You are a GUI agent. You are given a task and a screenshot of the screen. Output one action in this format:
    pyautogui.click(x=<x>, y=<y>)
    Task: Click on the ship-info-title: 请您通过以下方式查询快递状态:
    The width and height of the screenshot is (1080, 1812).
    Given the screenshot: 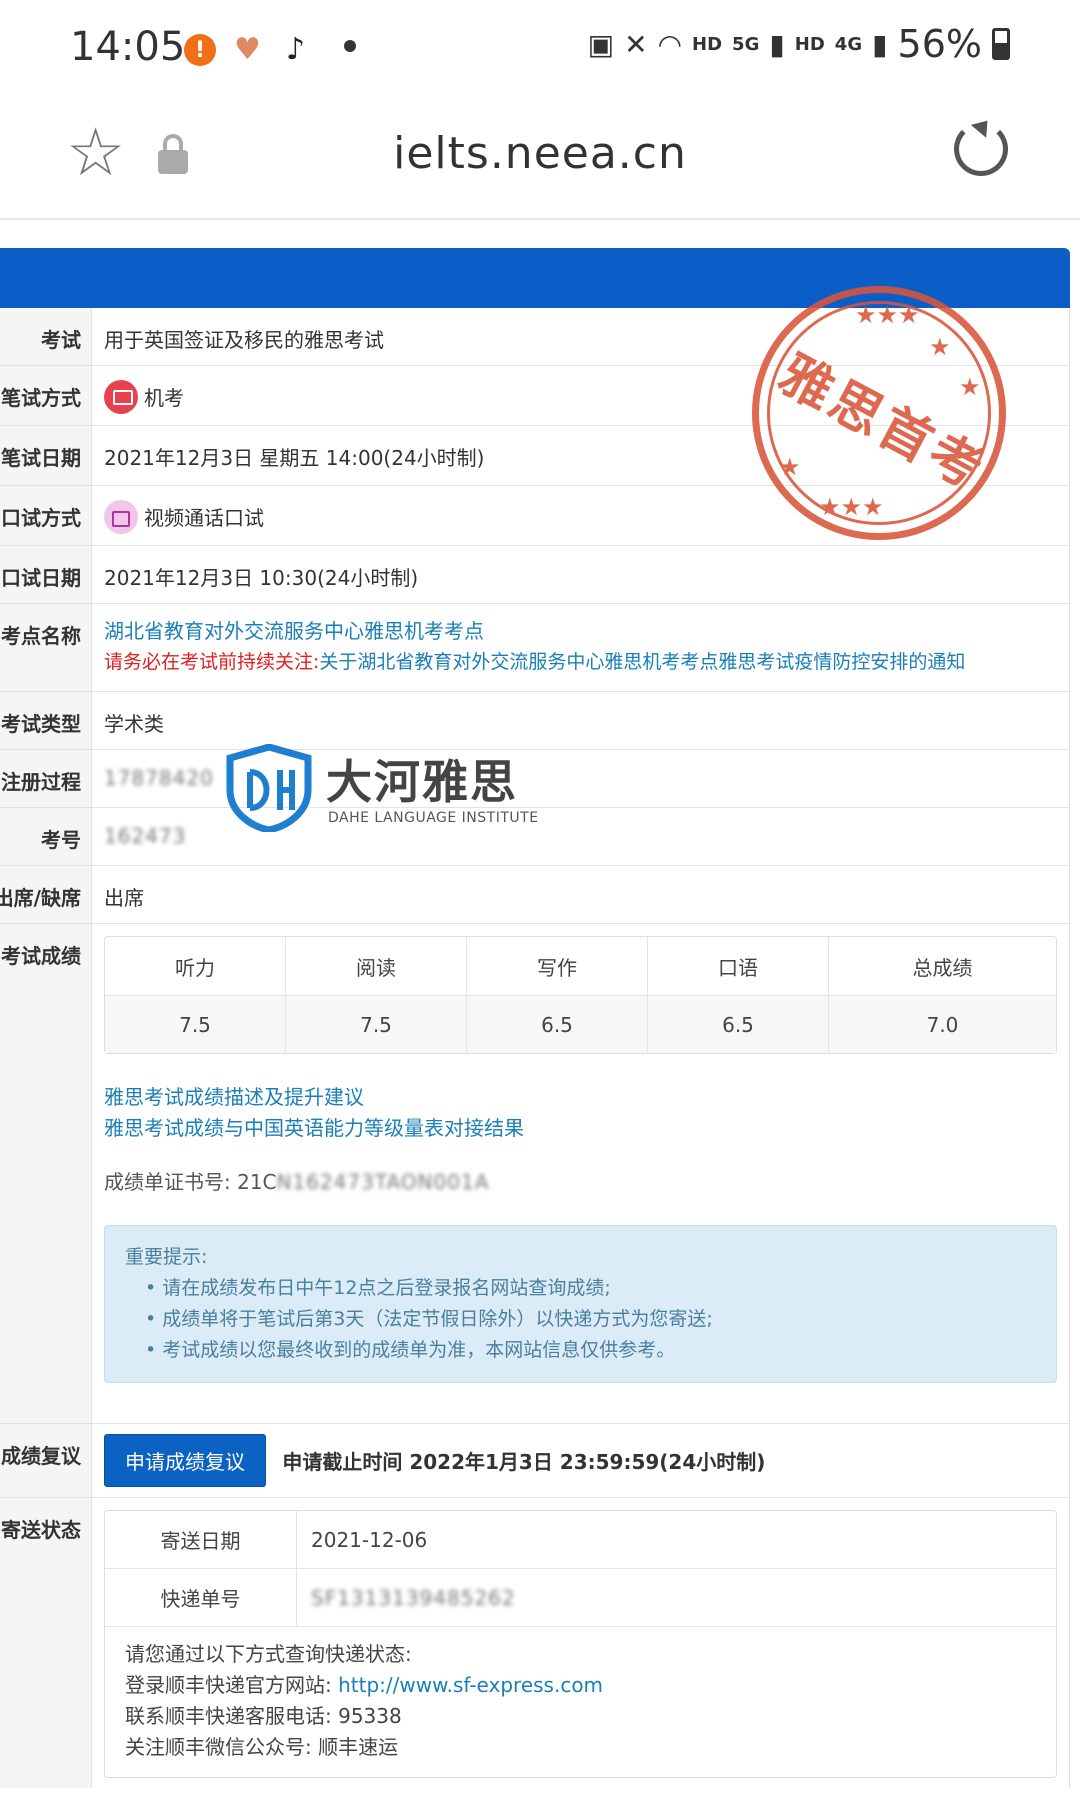 What is the action you would take?
    pyautogui.click(x=268, y=1654)
    